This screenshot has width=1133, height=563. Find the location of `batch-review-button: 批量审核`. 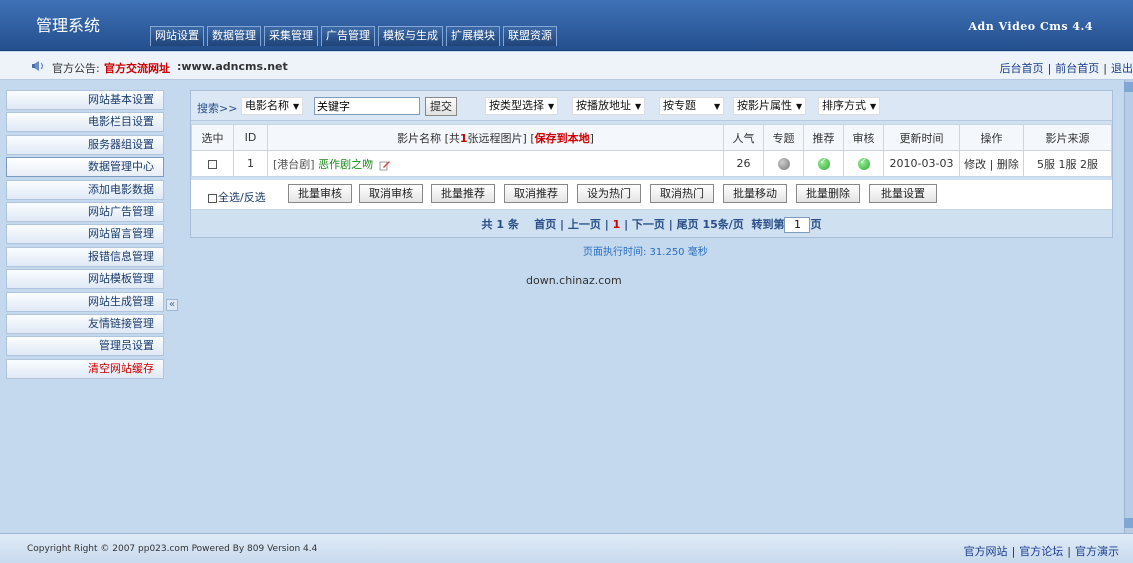

batch-review-button: 批量审核 is located at coordinates (320, 193).